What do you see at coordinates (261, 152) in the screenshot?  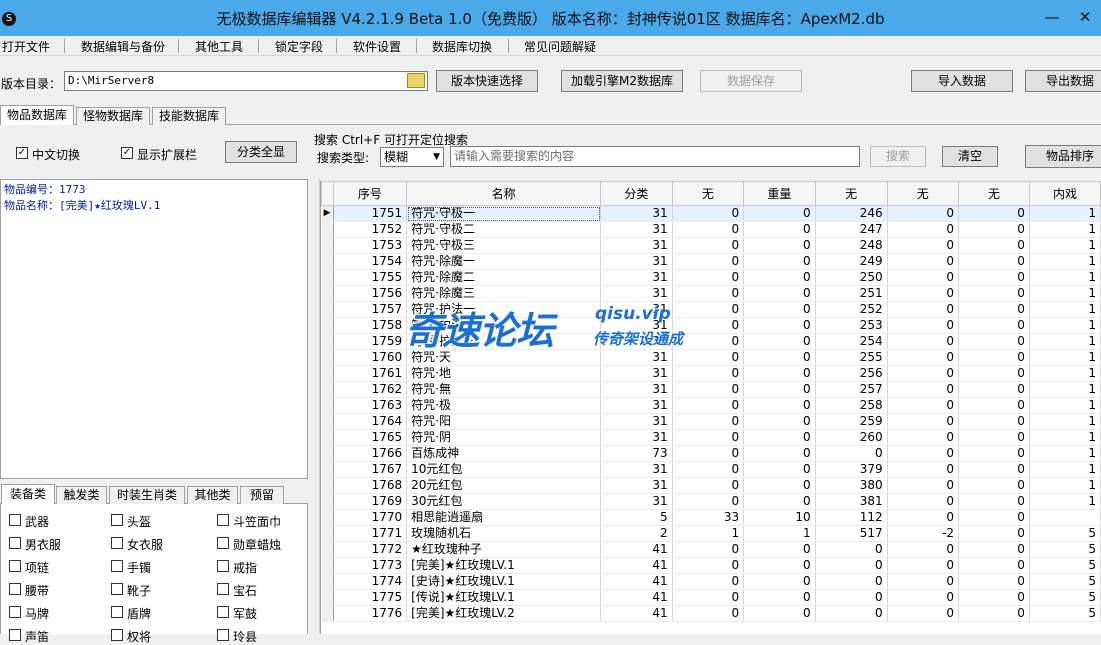 I see `show-all-button: 分类全显` at bounding box center [261, 152].